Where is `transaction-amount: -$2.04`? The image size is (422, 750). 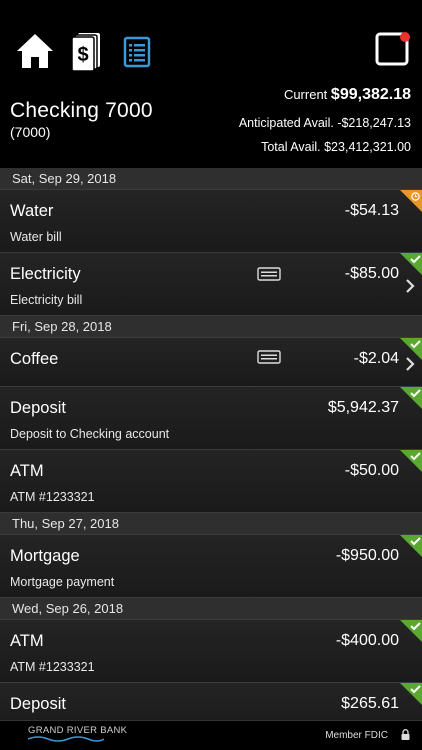
transaction-amount: -$2.04 is located at coordinates (376, 358).